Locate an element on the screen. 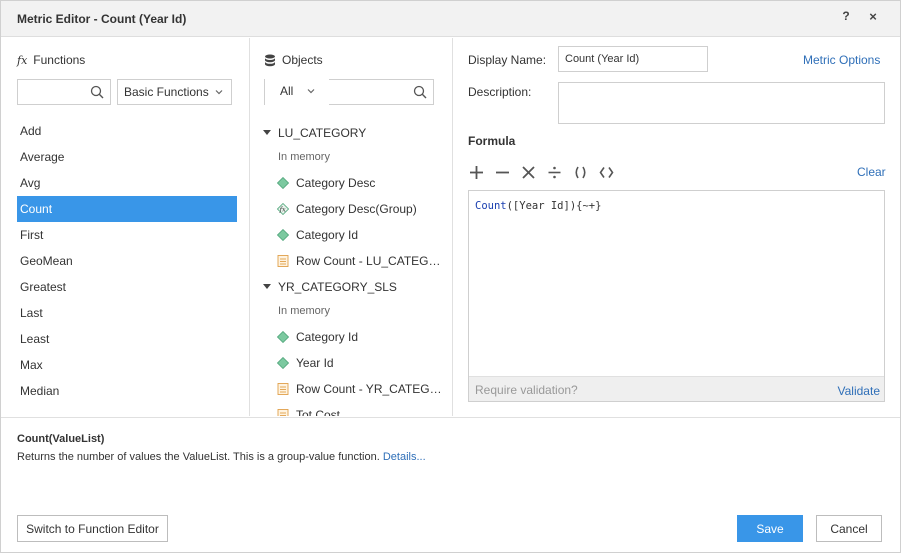 The height and width of the screenshot is (553, 901). plus-icon is located at coordinates (476, 172).